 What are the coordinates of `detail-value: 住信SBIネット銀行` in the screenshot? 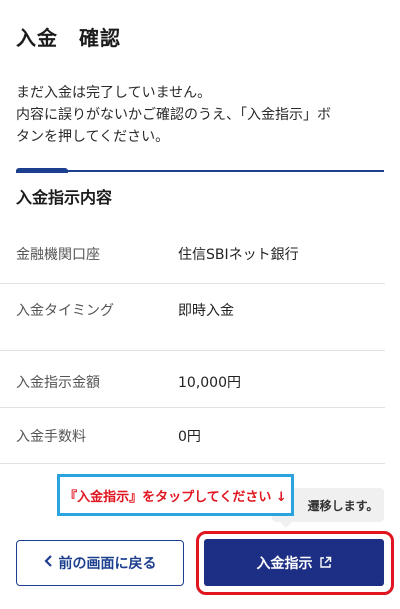 It's located at (238, 255).